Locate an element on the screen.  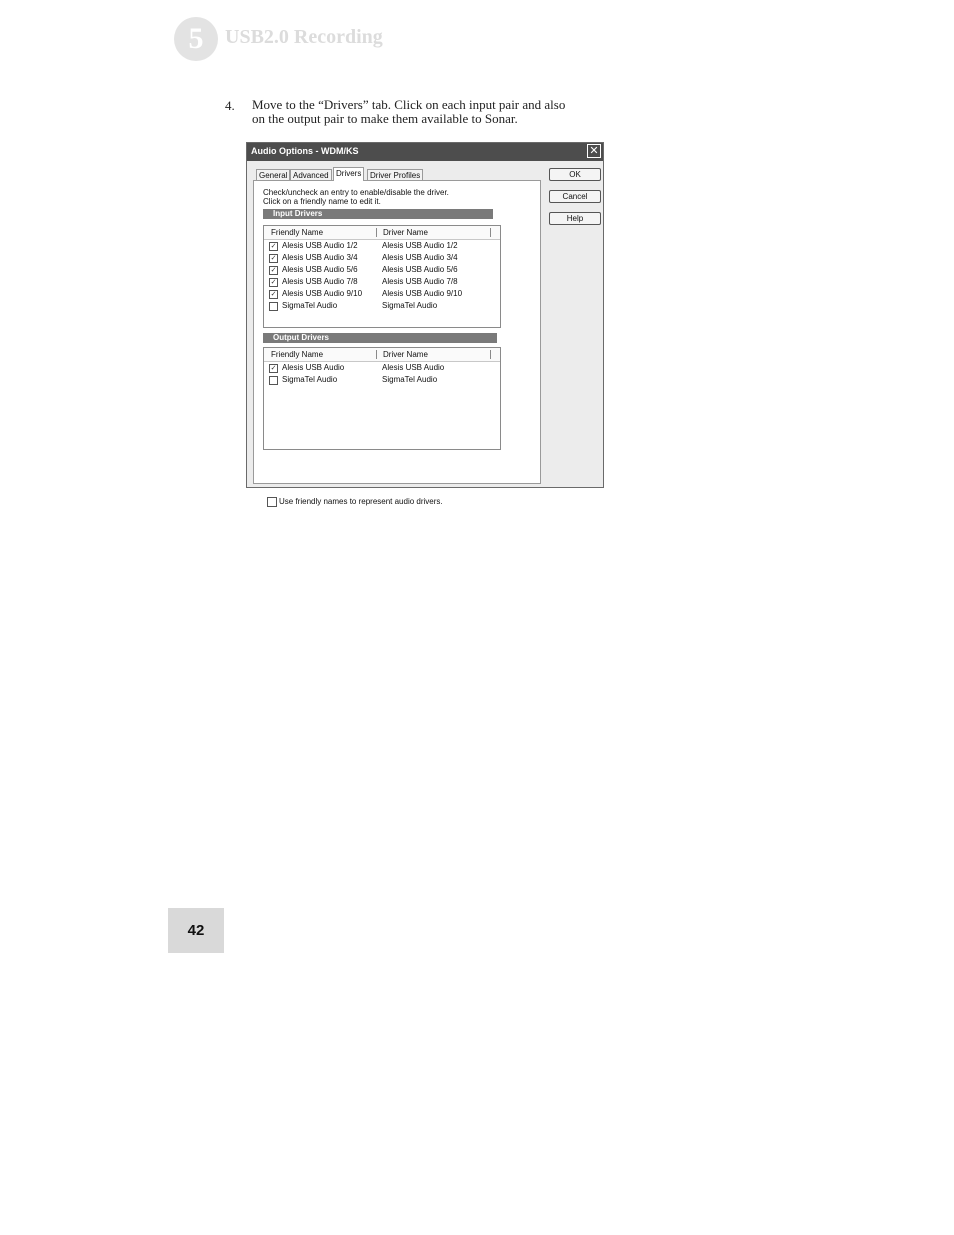
friendly-name-cell: Alesis USB Audio 1/2 is located at coordinates (320, 245).